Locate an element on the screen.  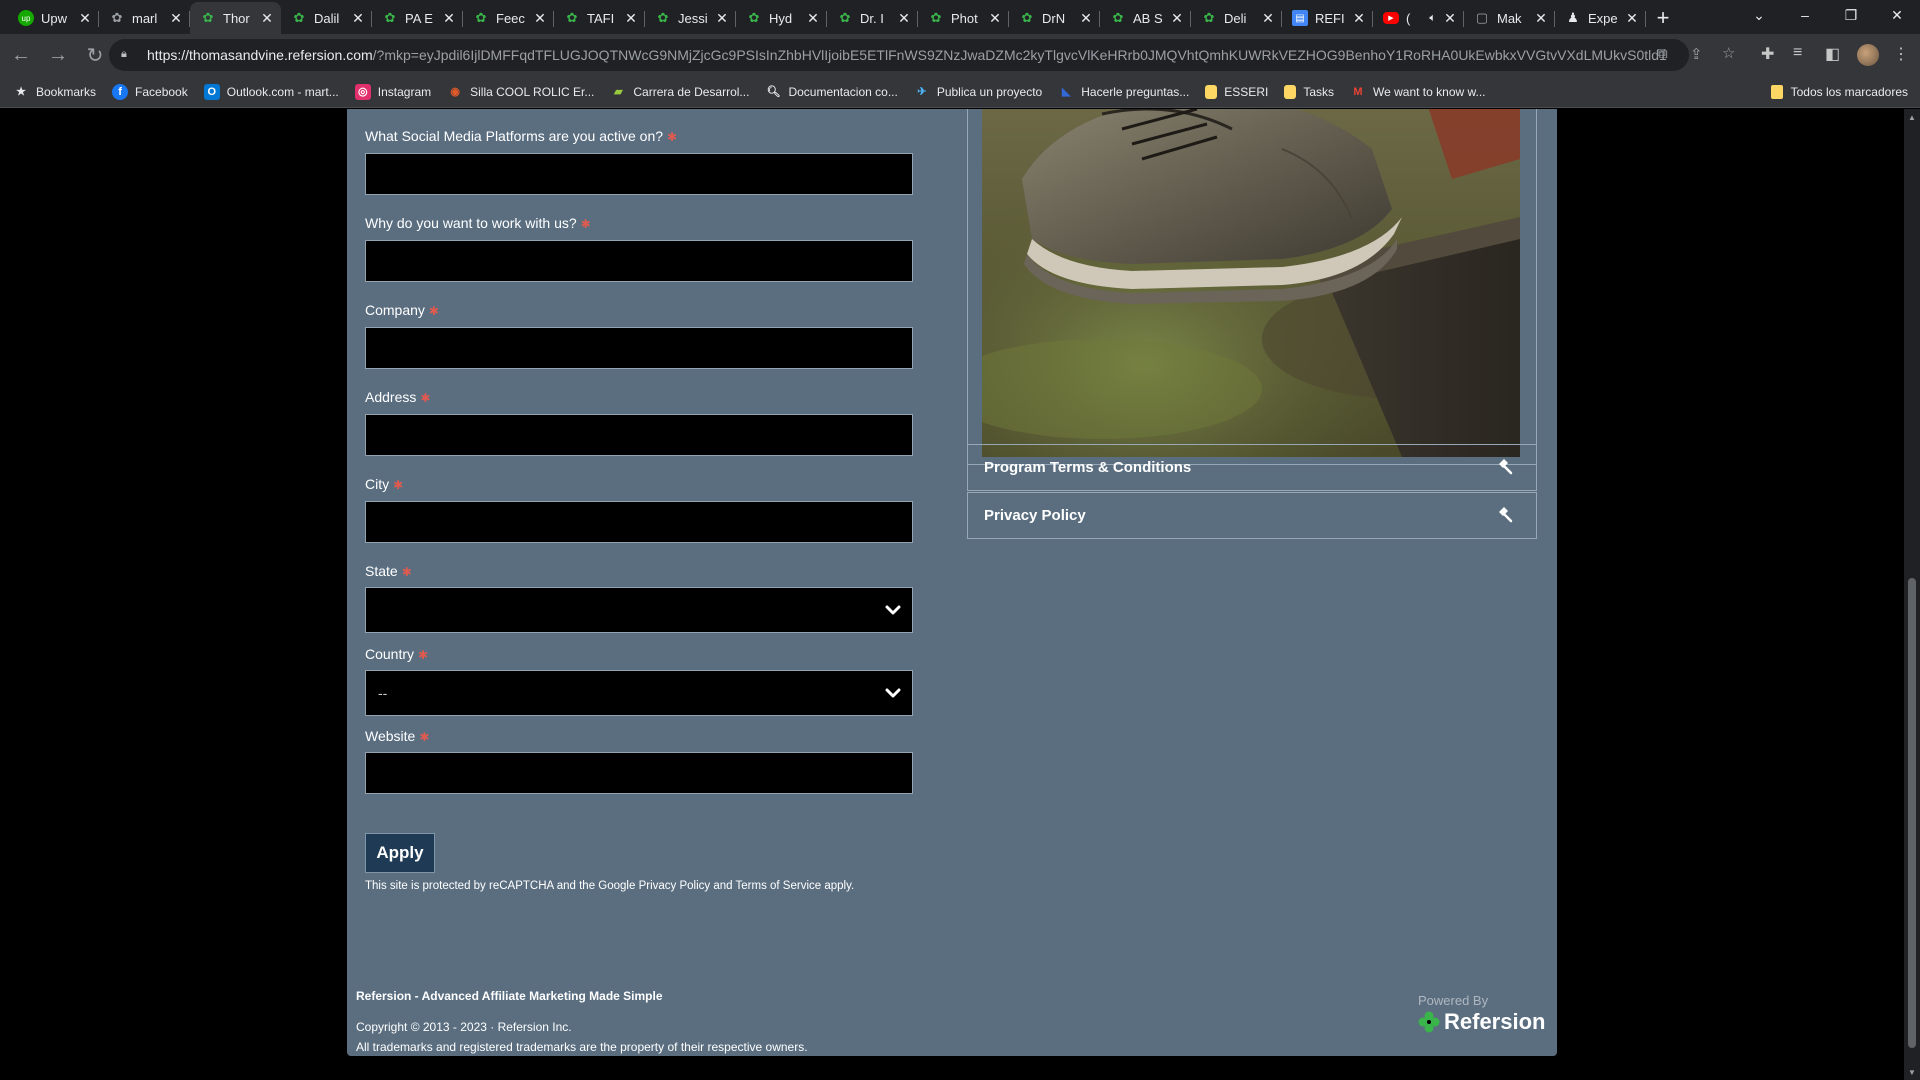
profile-avatar is located at coordinates (1868, 55).